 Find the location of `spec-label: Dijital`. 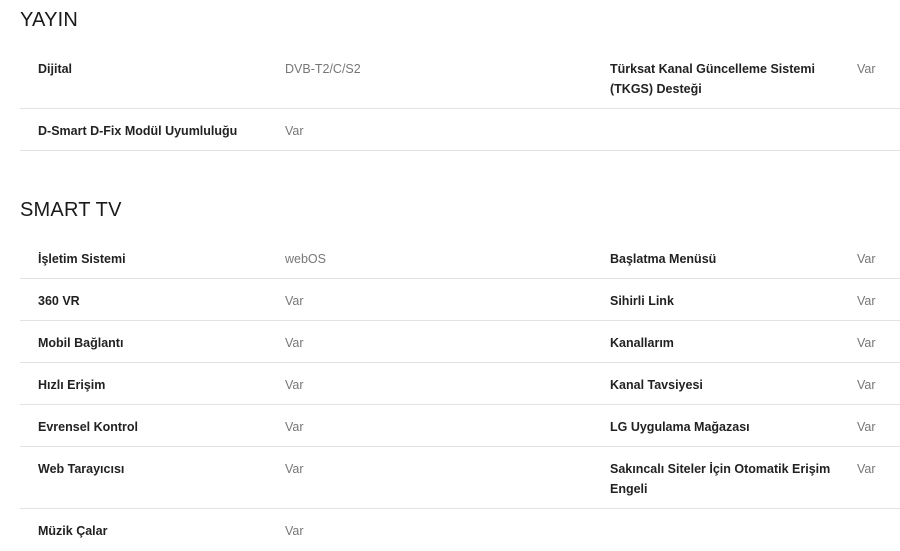

spec-label: Dijital is located at coordinates (55, 69).